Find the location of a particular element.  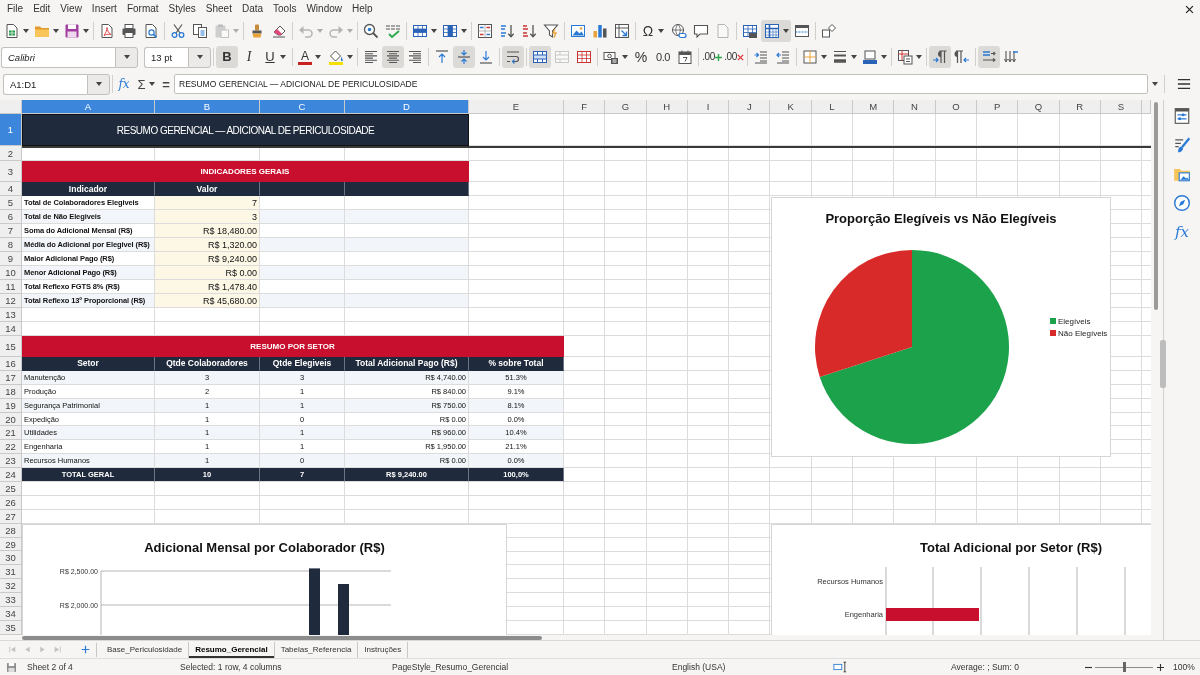

merge-center-button is located at coordinates (540, 57).